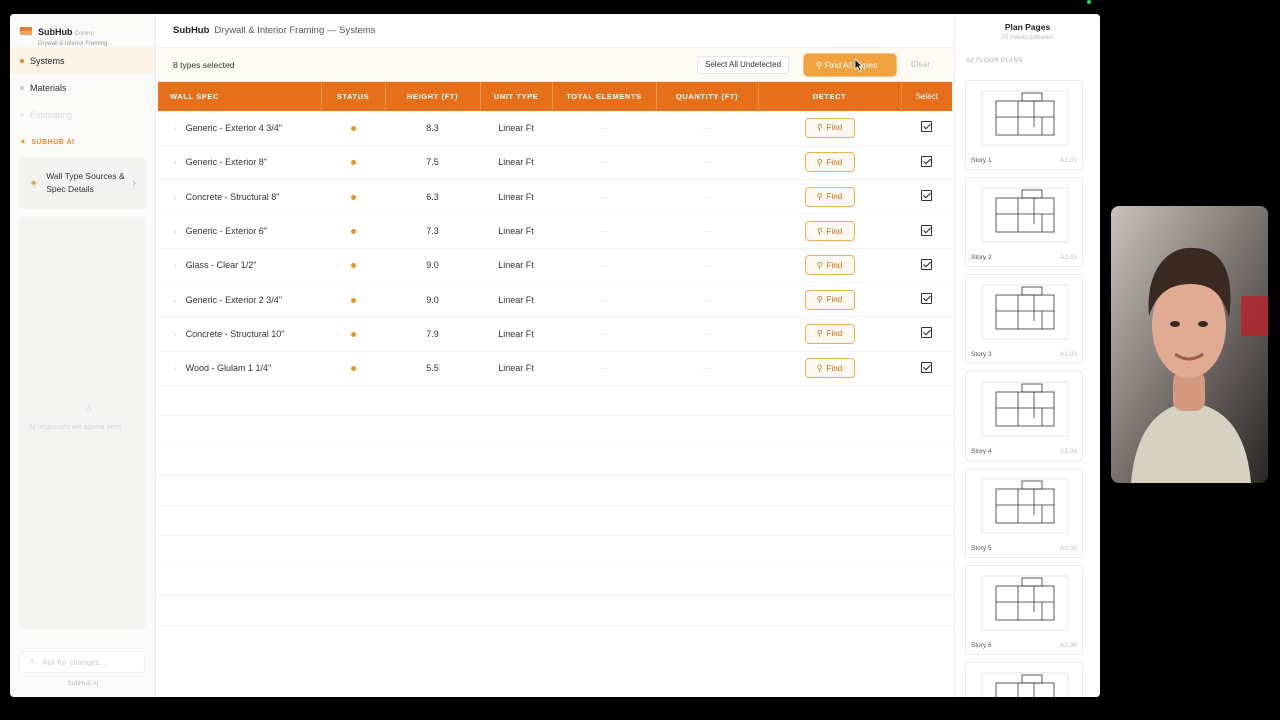 The height and width of the screenshot is (720, 1280). Describe the element at coordinates (82, 60) in the screenshot. I see `sidebar-item-systems: Systems` at that location.